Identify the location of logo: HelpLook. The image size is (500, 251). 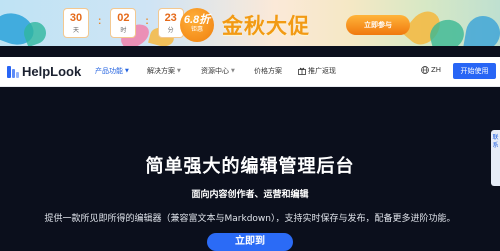
(44, 71).